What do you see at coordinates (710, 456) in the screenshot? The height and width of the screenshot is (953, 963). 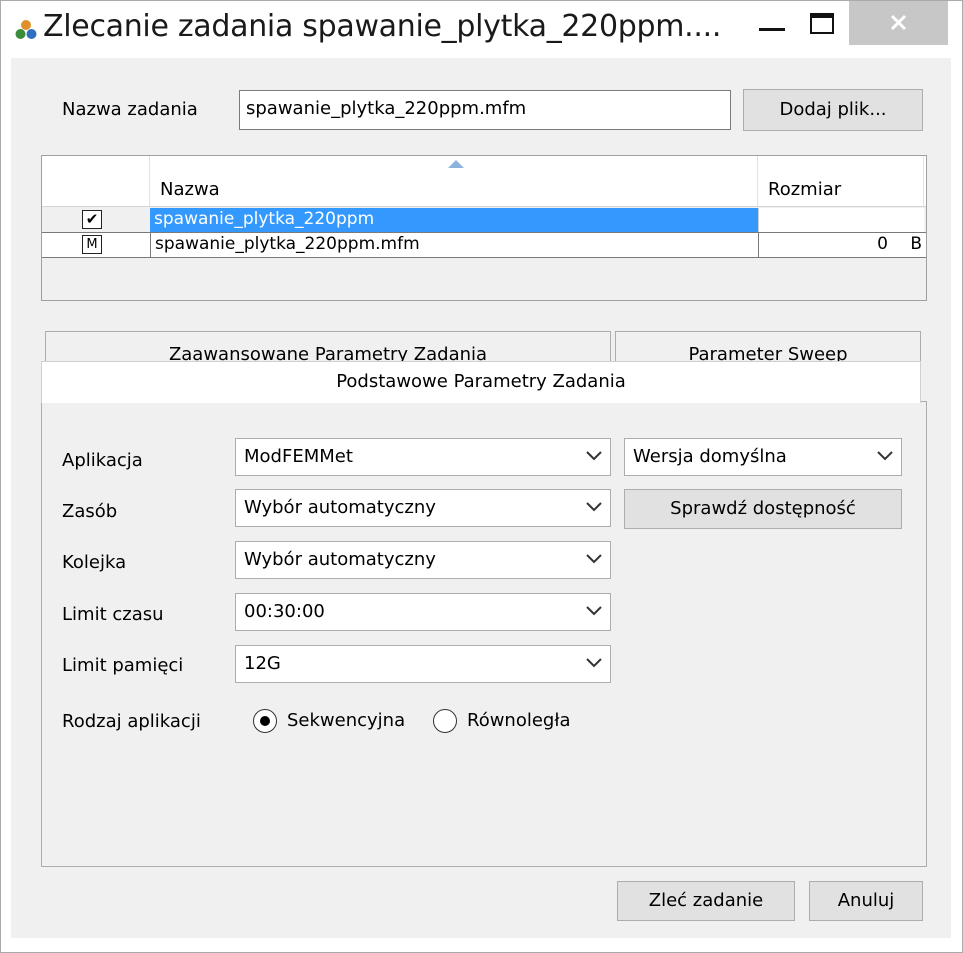 I see `version-value: Wersja domyślna` at bounding box center [710, 456].